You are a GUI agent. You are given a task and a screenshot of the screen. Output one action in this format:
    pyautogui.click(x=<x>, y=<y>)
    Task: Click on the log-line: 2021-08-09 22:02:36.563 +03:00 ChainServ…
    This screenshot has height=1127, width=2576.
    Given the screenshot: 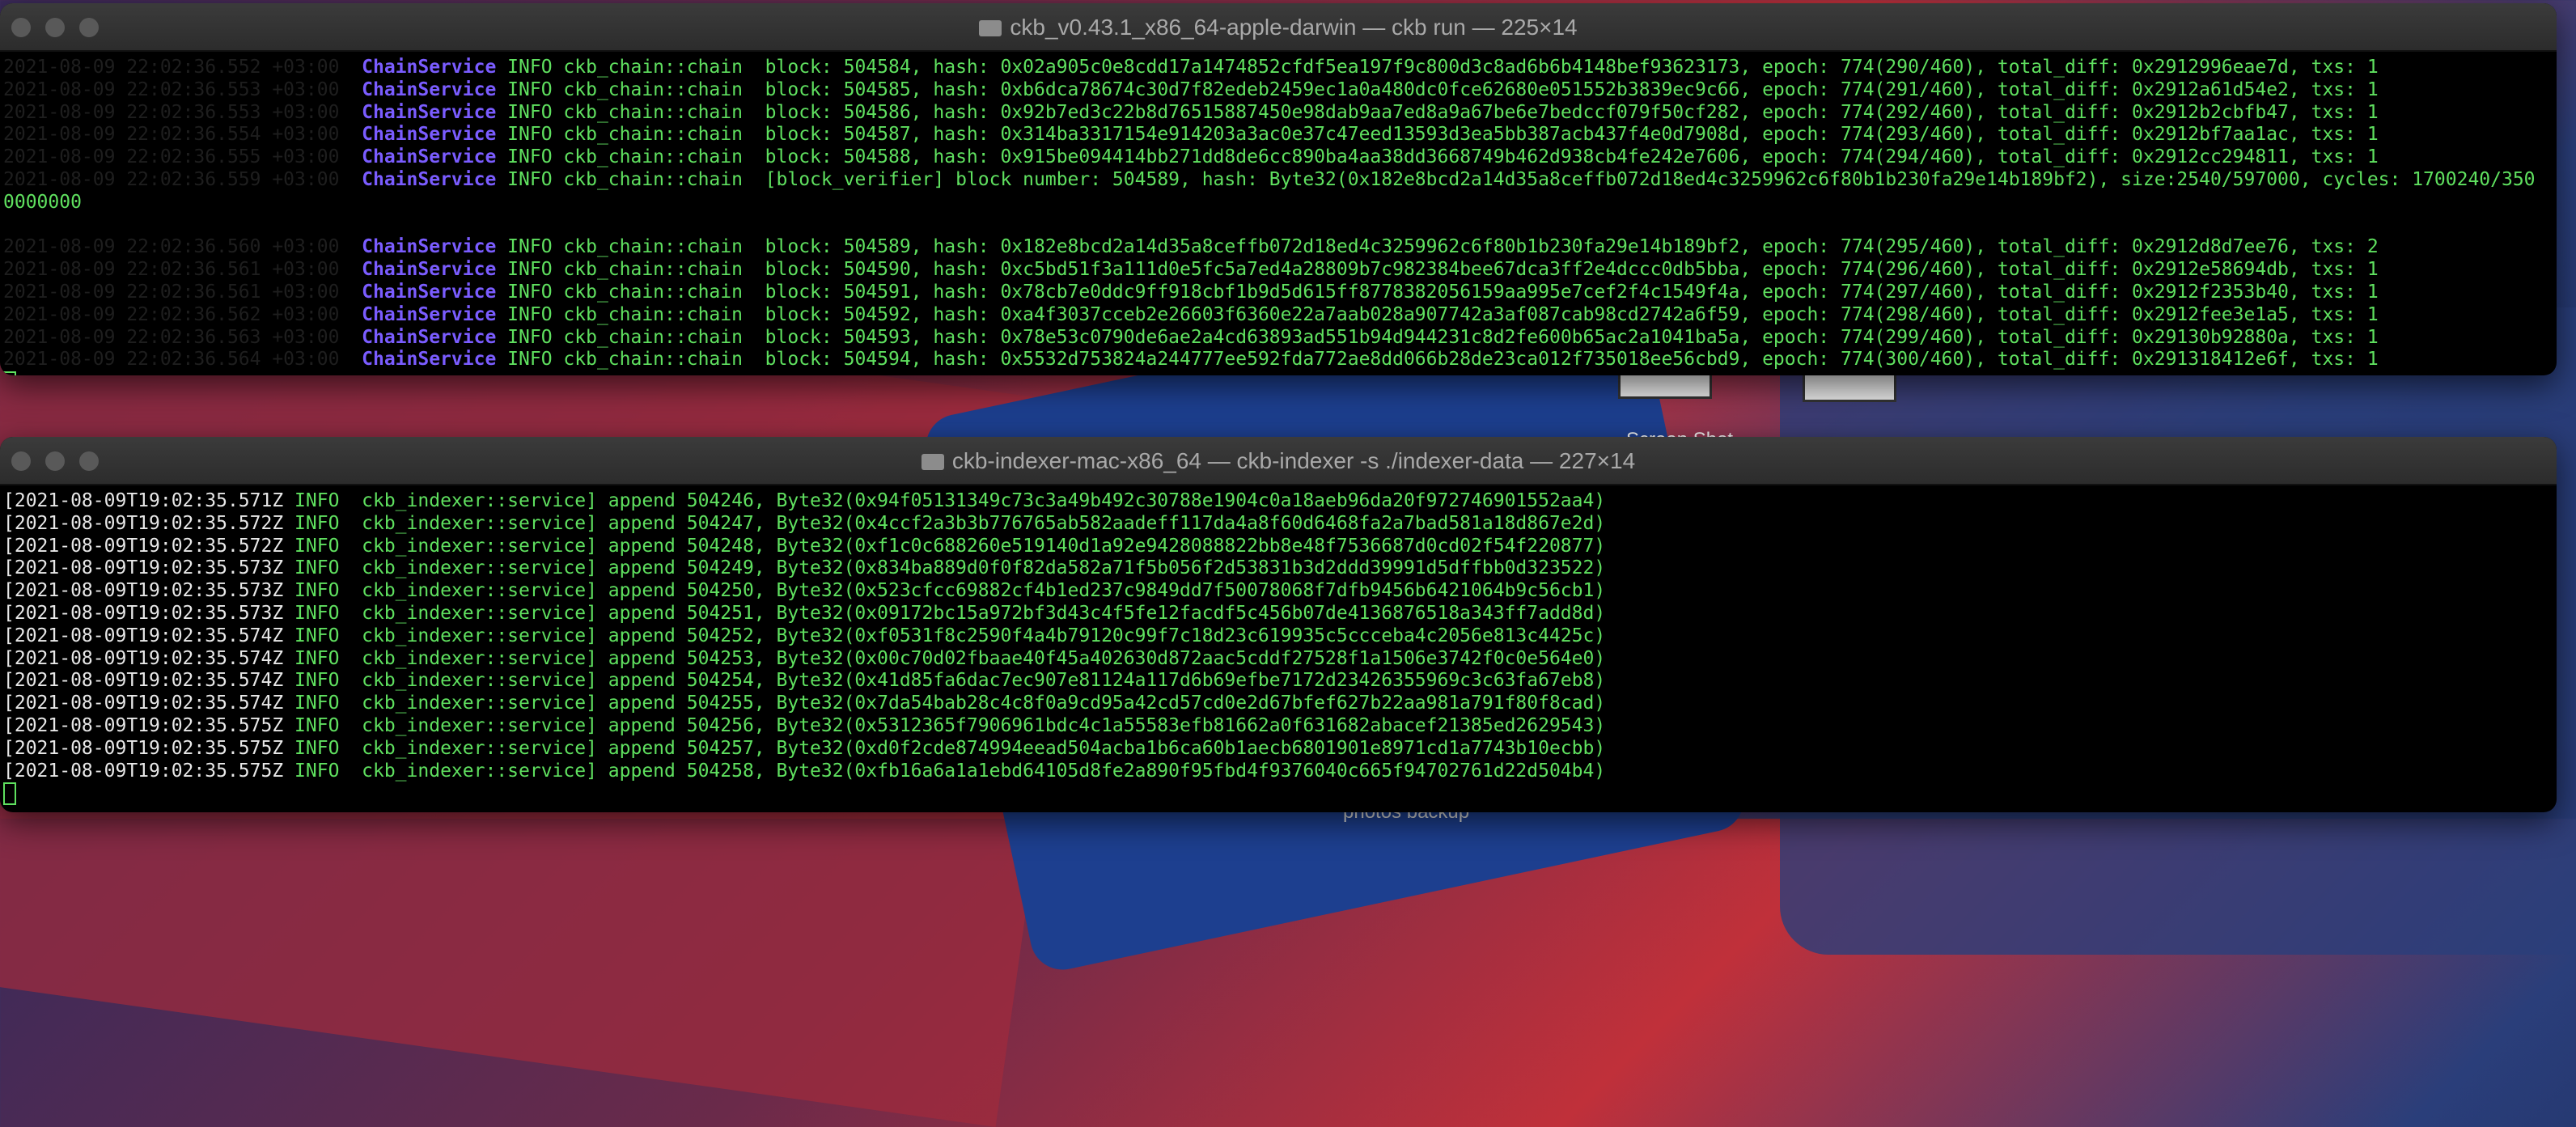 What is the action you would take?
    pyautogui.click(x=1278, y=338)
    